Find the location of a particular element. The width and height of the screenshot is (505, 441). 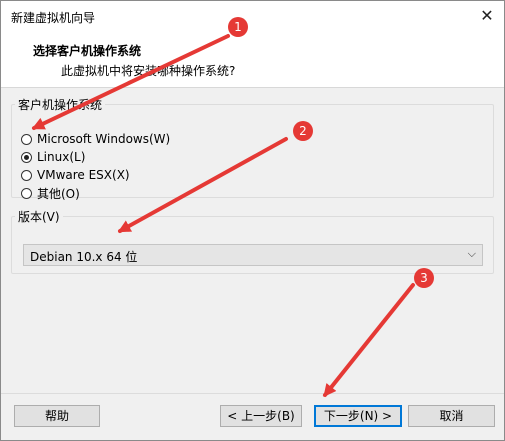

radio-vmware-esx: VMware ESX(X) is located at coordinates (75, 175).